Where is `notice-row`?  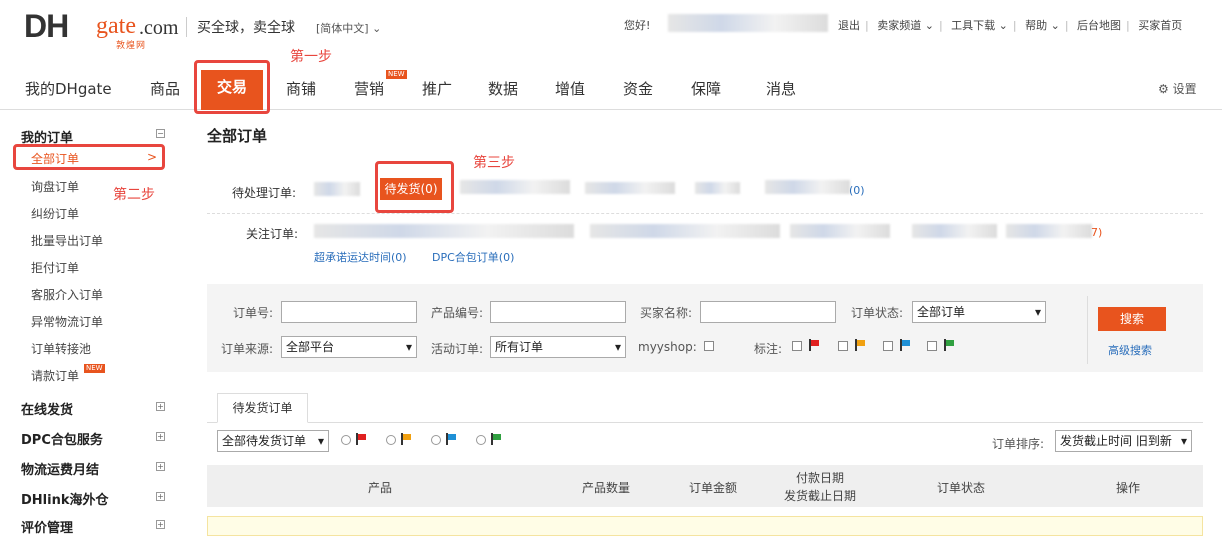
notice-row is located at coordinates (705, 526).